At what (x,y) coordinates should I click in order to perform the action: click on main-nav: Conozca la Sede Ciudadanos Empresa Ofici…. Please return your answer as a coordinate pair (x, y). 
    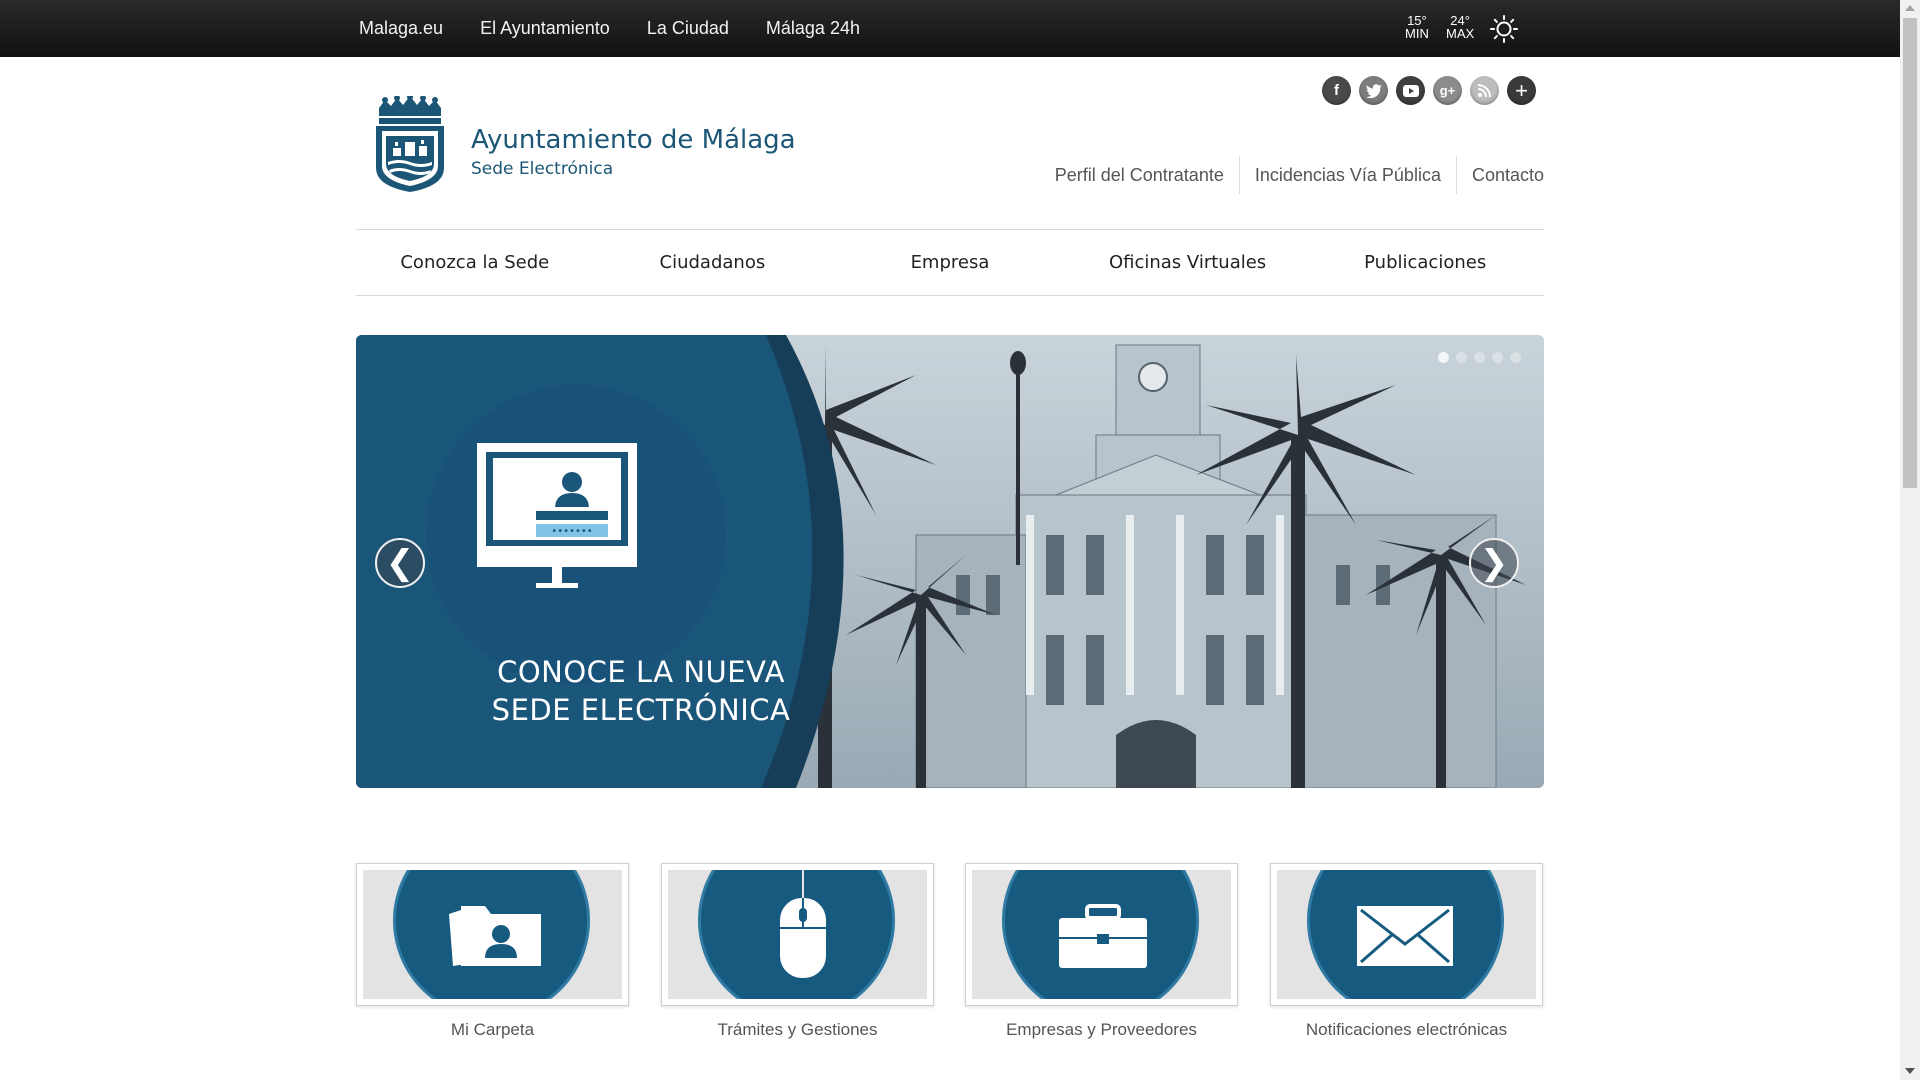
    Looking at the image, I should click on (950, 262).